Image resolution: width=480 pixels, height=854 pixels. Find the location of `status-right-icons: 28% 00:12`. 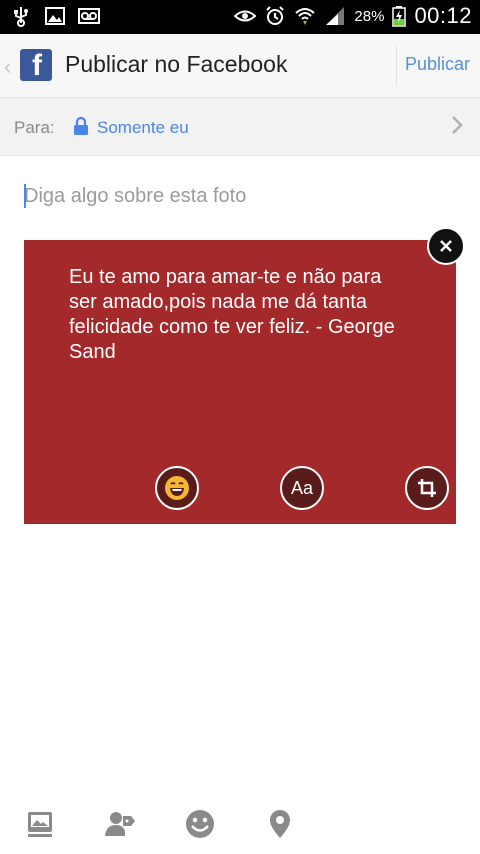

status-right-icons: 28% 00:12 is located at coordinates (353, 16).